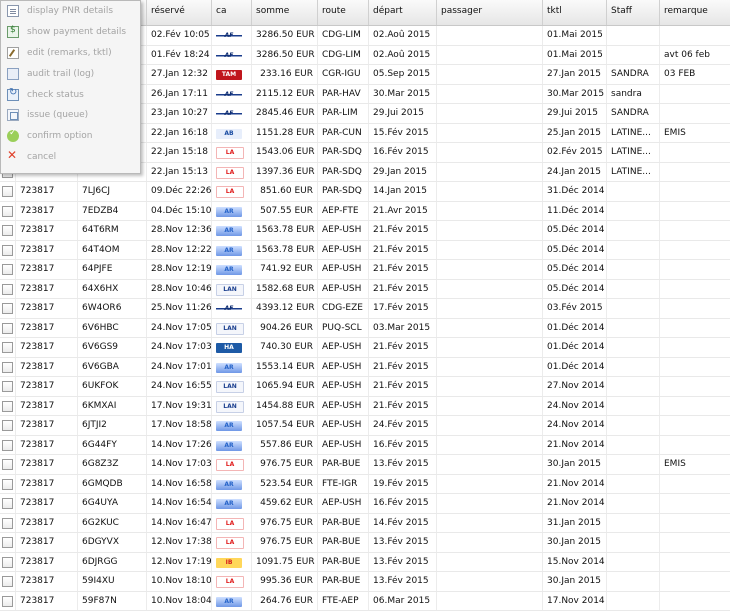  Describe the element at coordinates (70, 53) in the screenshot. I see `menu-item-edit: edit (remarks, tktl)` at that location.